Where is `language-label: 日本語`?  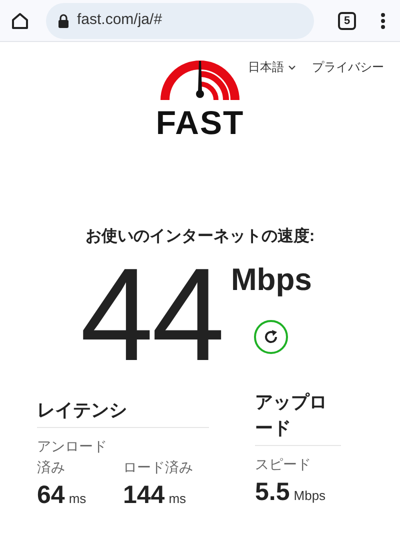 language-label: 日本語 is located at coordinates (266, 67).